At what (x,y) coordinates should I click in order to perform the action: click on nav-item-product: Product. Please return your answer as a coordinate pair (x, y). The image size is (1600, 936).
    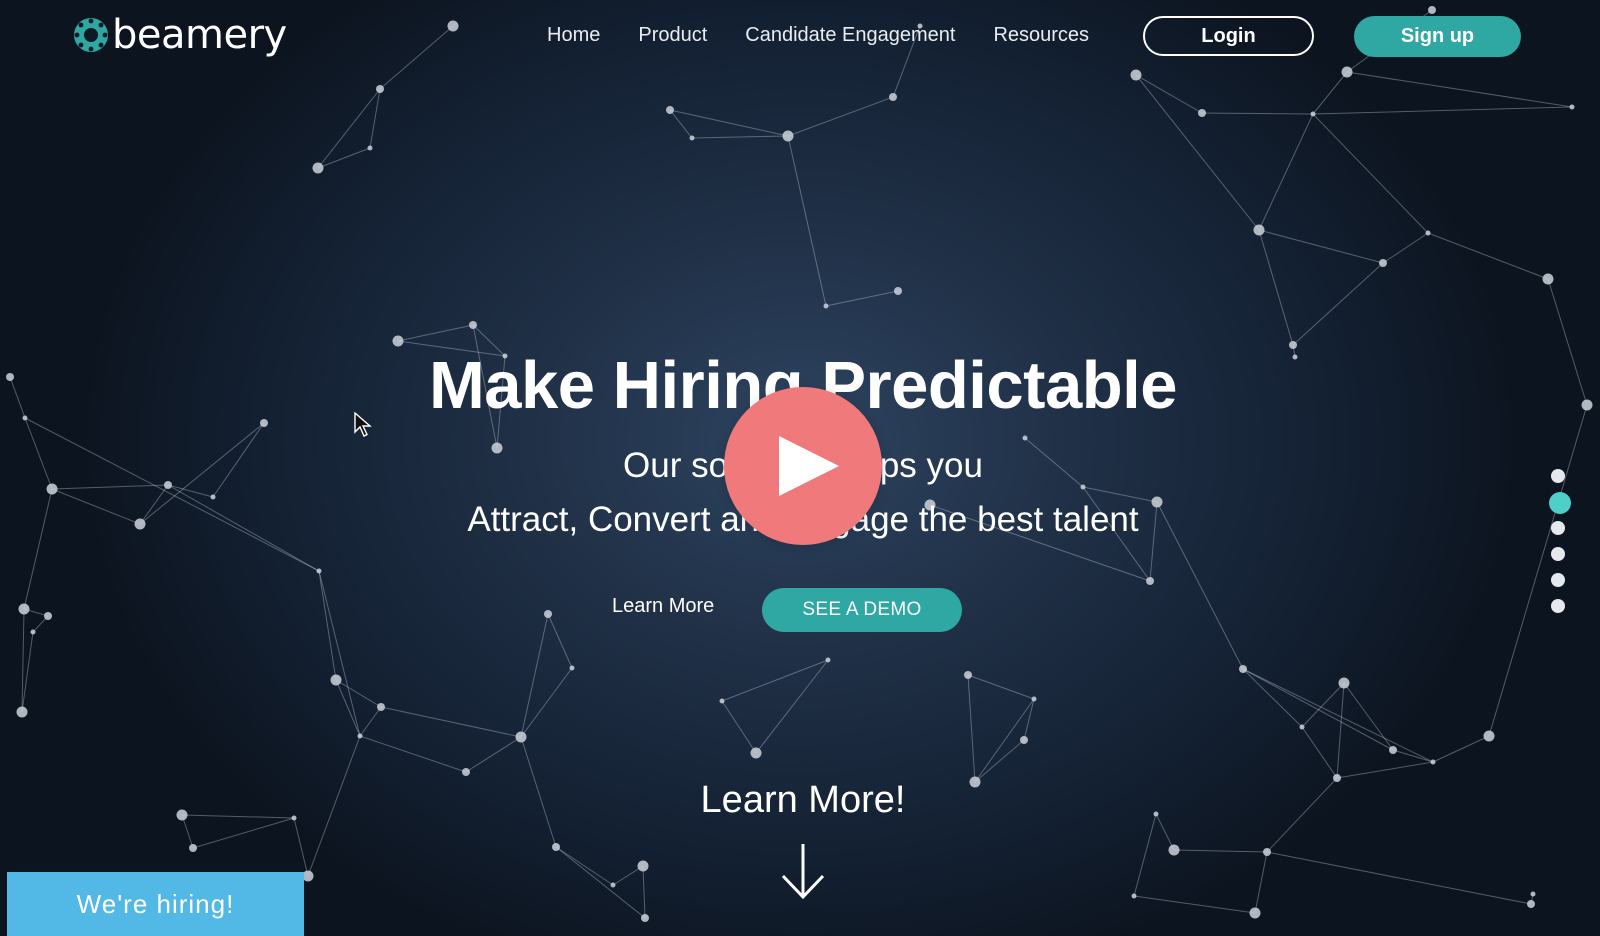
    Looking at the image, I should click on (672, 35).